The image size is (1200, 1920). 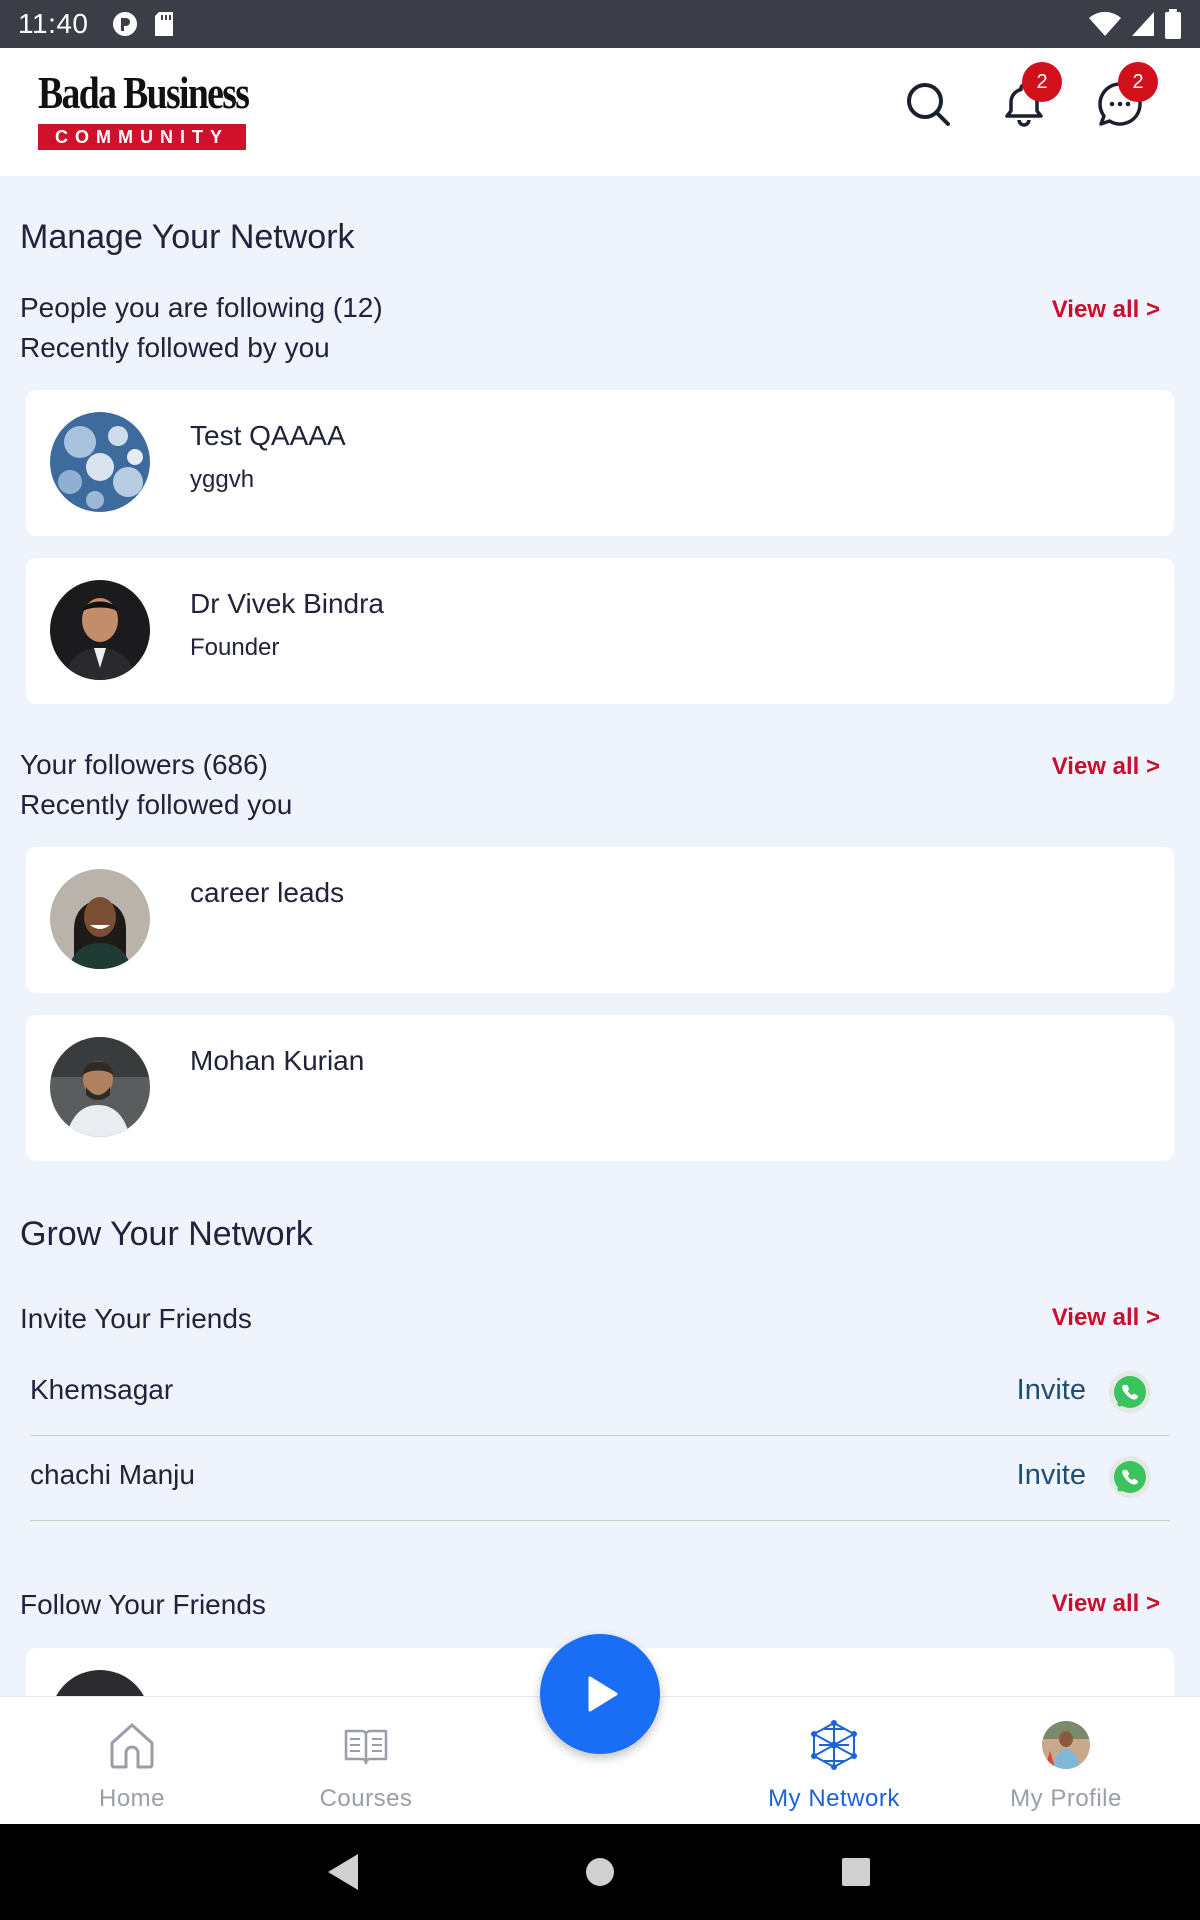 I want to click on home-circle-icon, so click(x=600, y=1872).